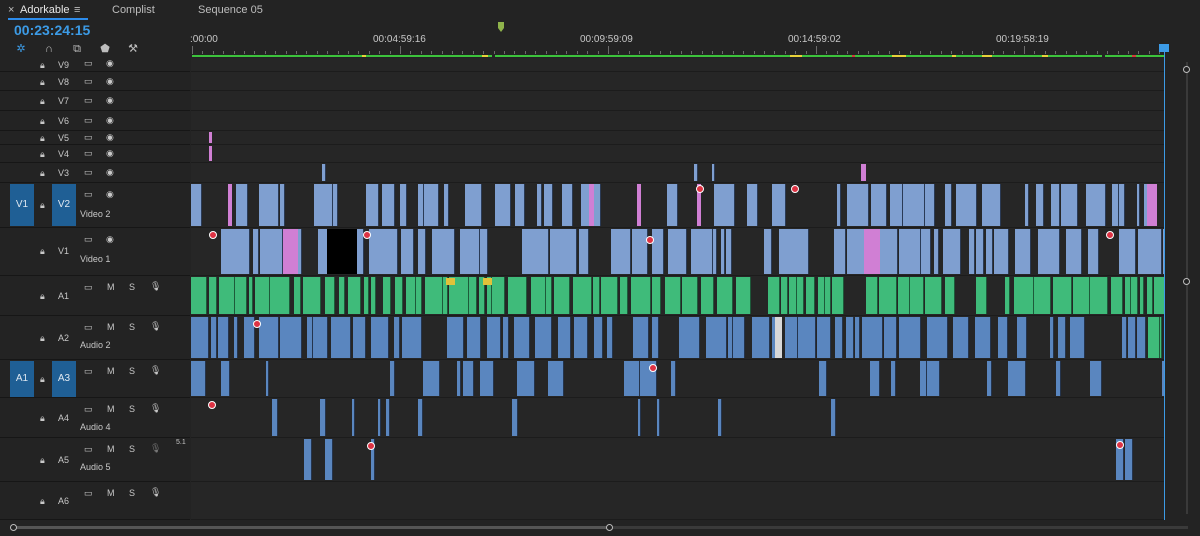  Describe the element at coordinates (63, 121) in the screenshot. I see `track-label-v6: V6` at that location.